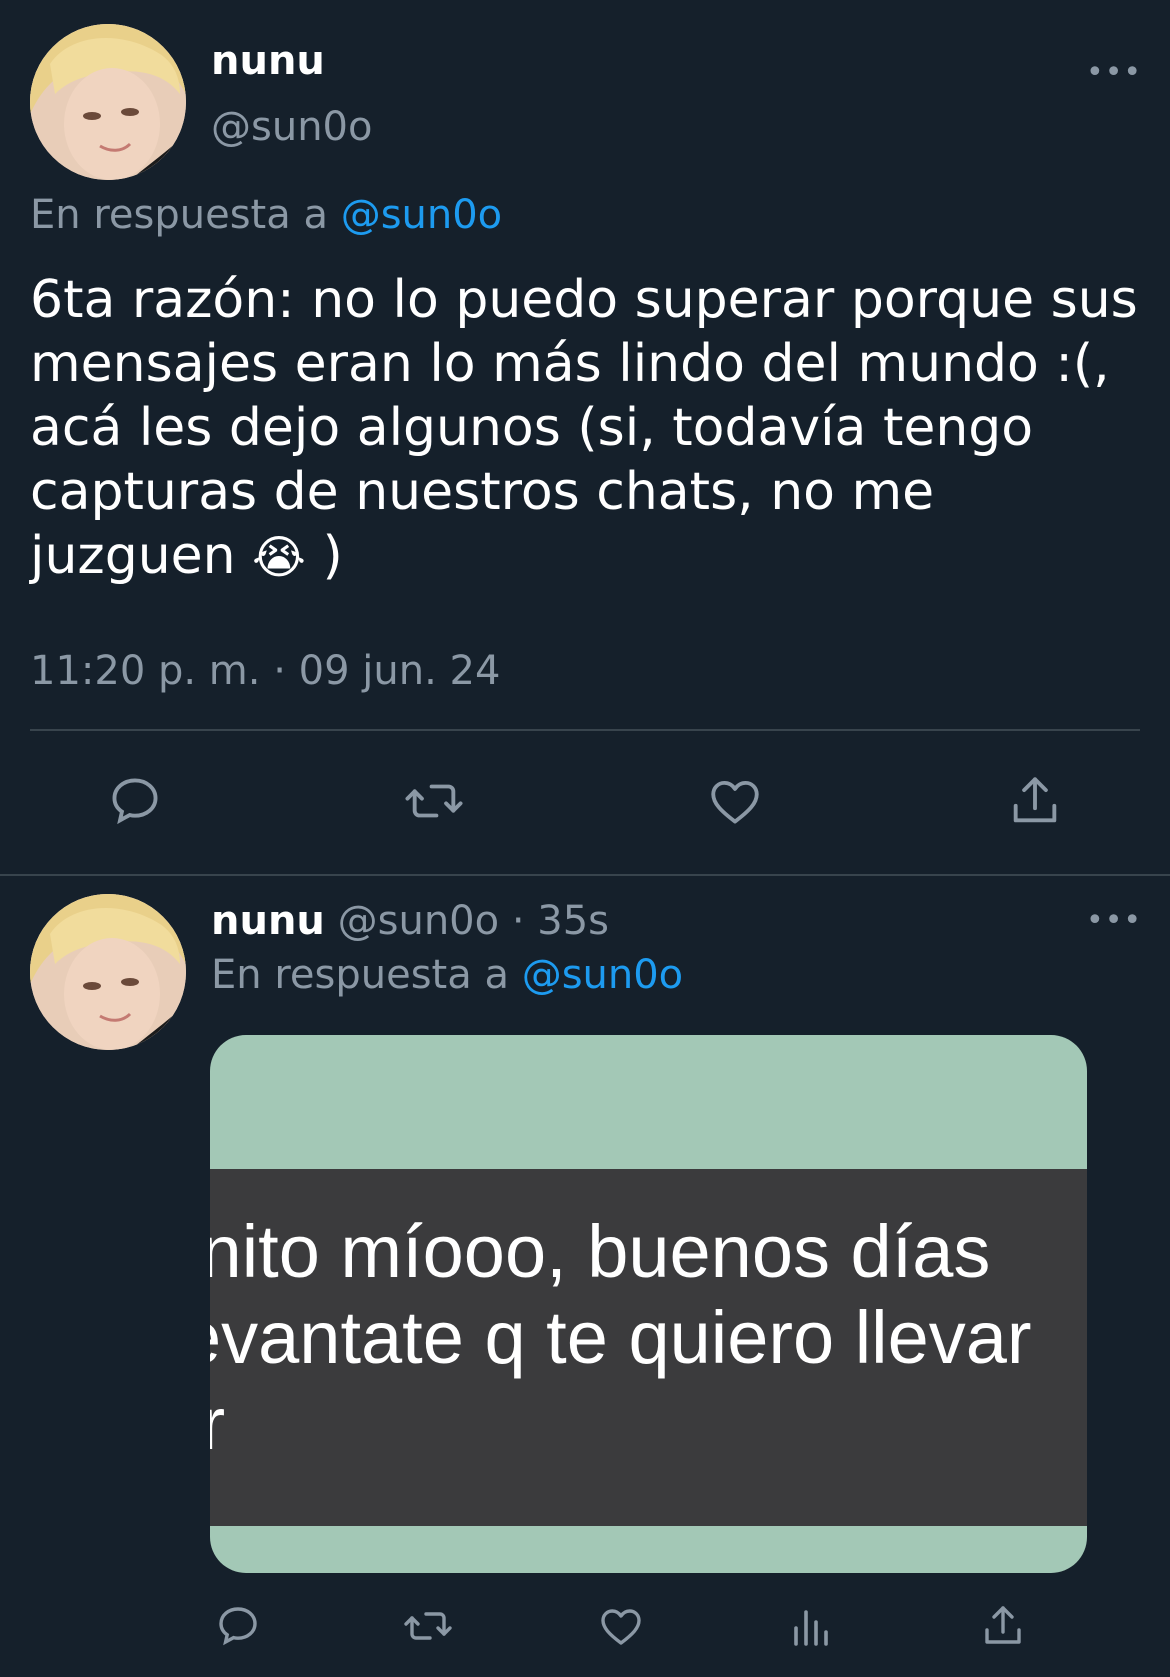  I want to click on analytics-icon, so click(812, 1626).